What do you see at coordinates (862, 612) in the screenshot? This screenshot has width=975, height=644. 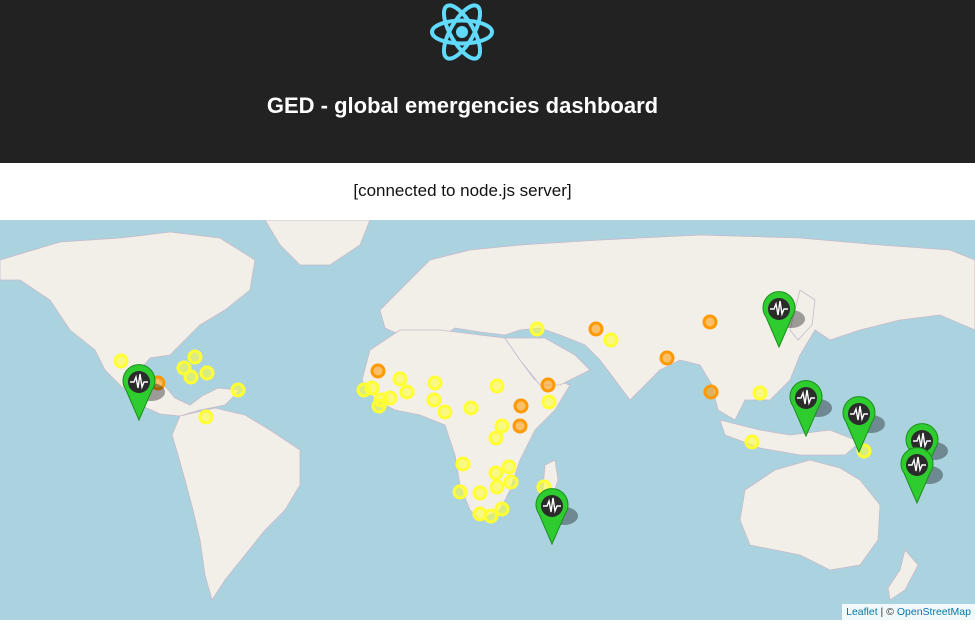 I see `leaflet-link: Leaflet` at bounding box center [862, 612].